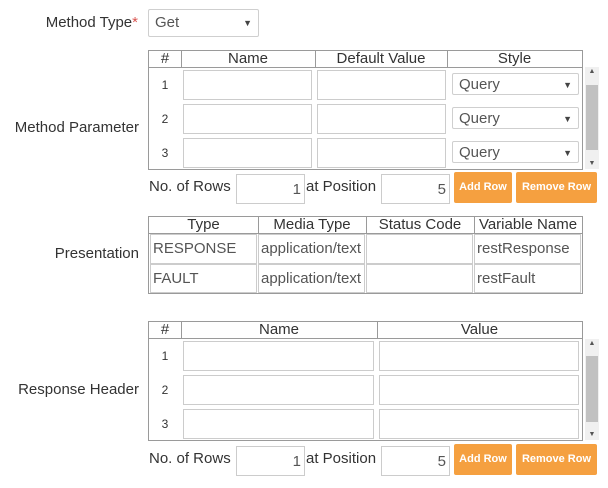 Image resolution: width=608 pixels, height=488 pixels. What do you see at coordinates (381, 58) in the screenshot?
I see `col-header-default-value: Default Value` at bounding box center [381, 58].